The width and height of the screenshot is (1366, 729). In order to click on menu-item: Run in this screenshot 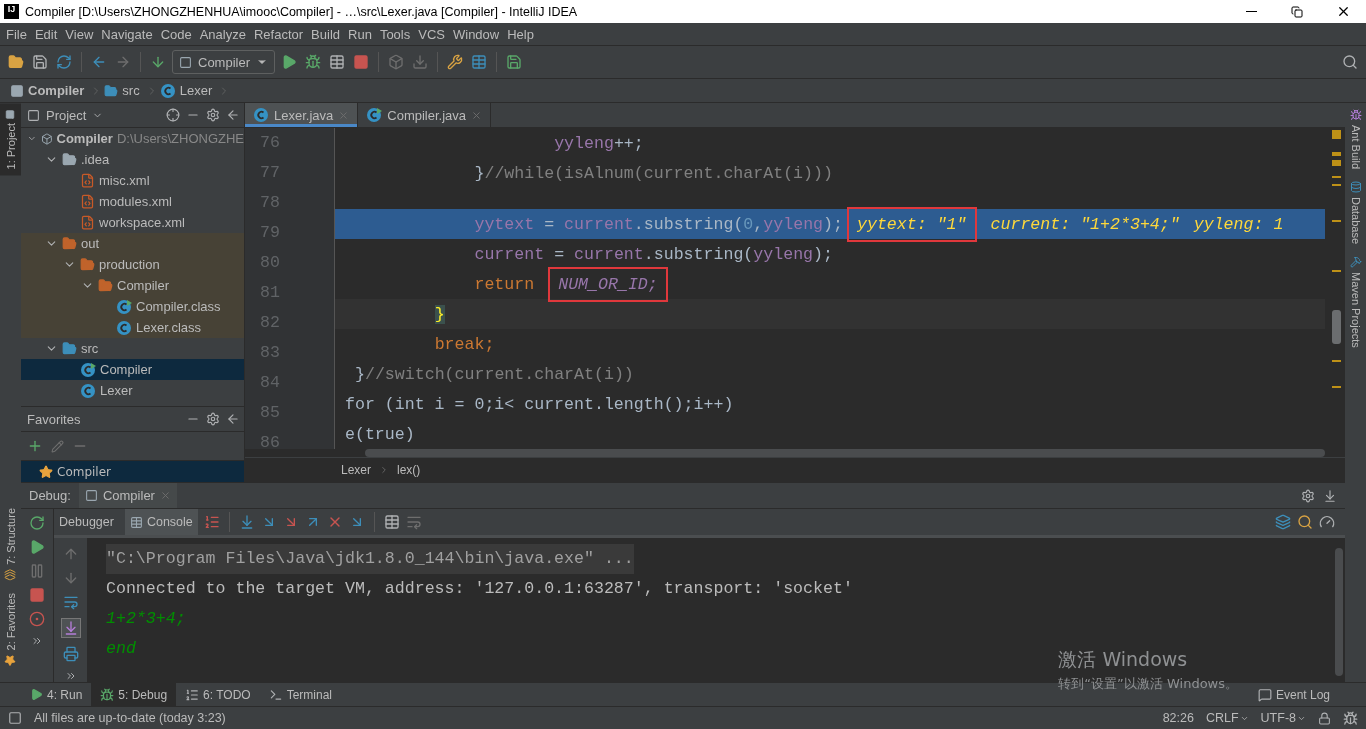, I will do `click(360, 34)`.